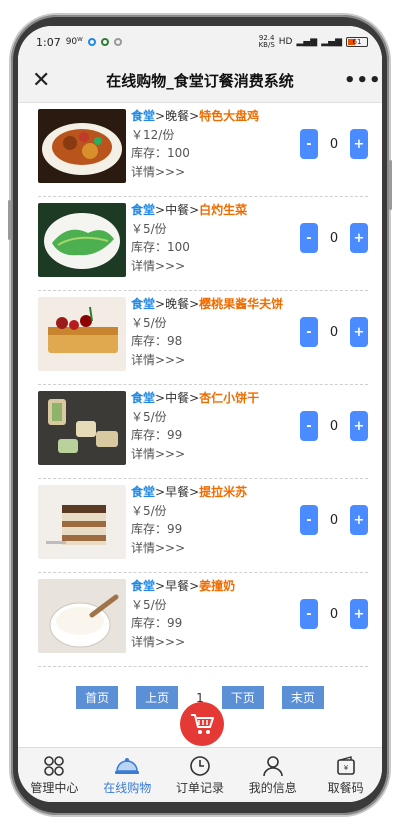 The image size is (400, 827). What do you see at coordinates (82, 146) in the screenshot?
I see `product-image-chicken` at bounding box center [82, 146].